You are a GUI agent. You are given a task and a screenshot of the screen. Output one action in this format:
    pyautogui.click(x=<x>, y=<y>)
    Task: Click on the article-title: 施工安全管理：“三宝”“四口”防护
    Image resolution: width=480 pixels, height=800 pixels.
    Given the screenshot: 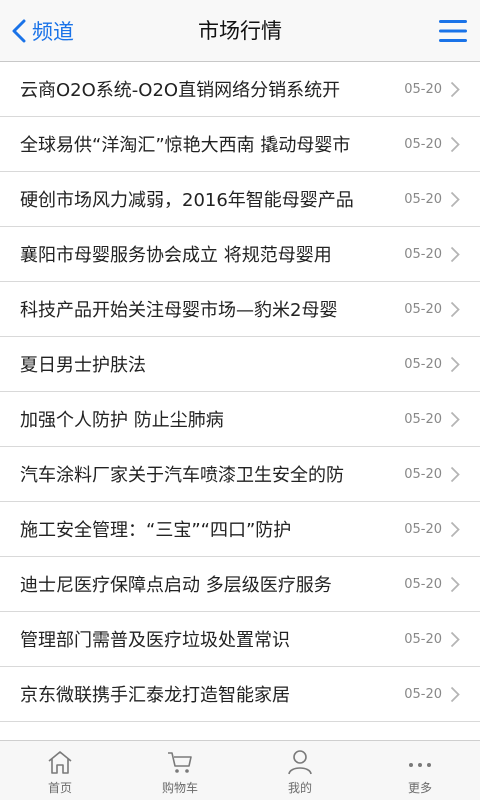 What is the action you would take?
    pyautogui.click(x=156, y=530)
    